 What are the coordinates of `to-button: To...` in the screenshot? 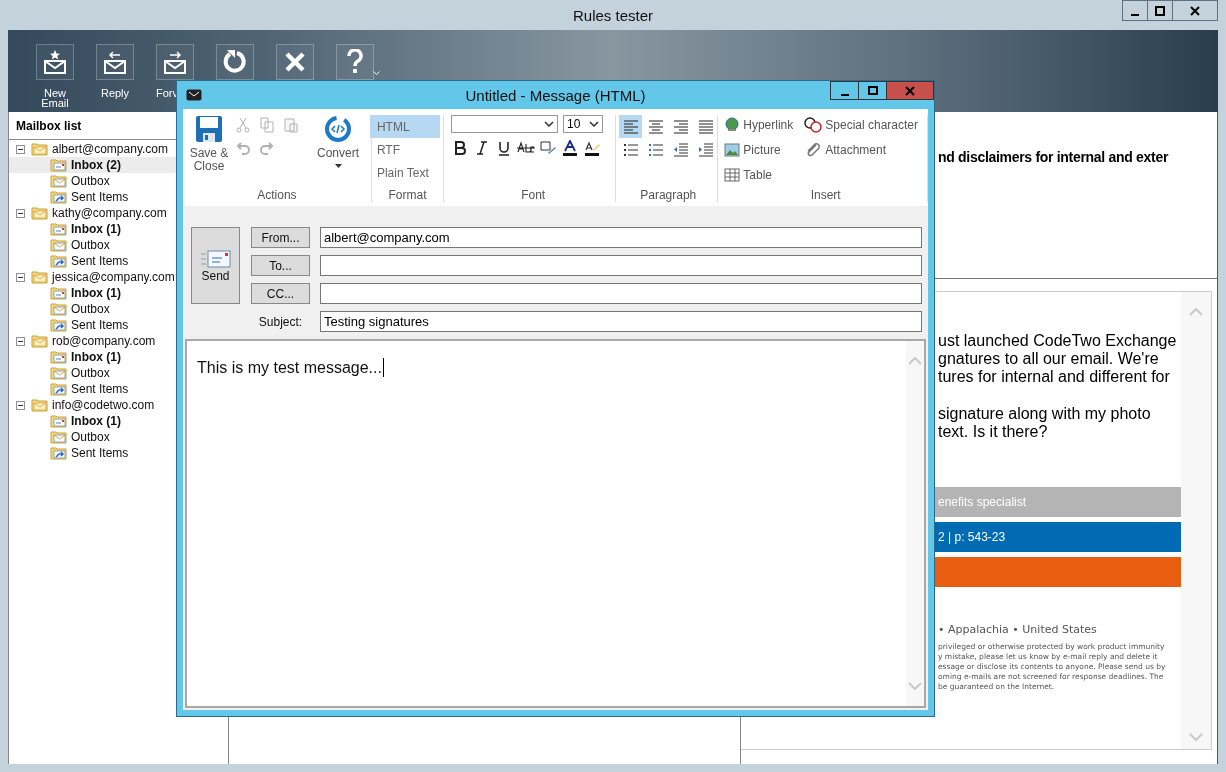 It's located at (280, 265).